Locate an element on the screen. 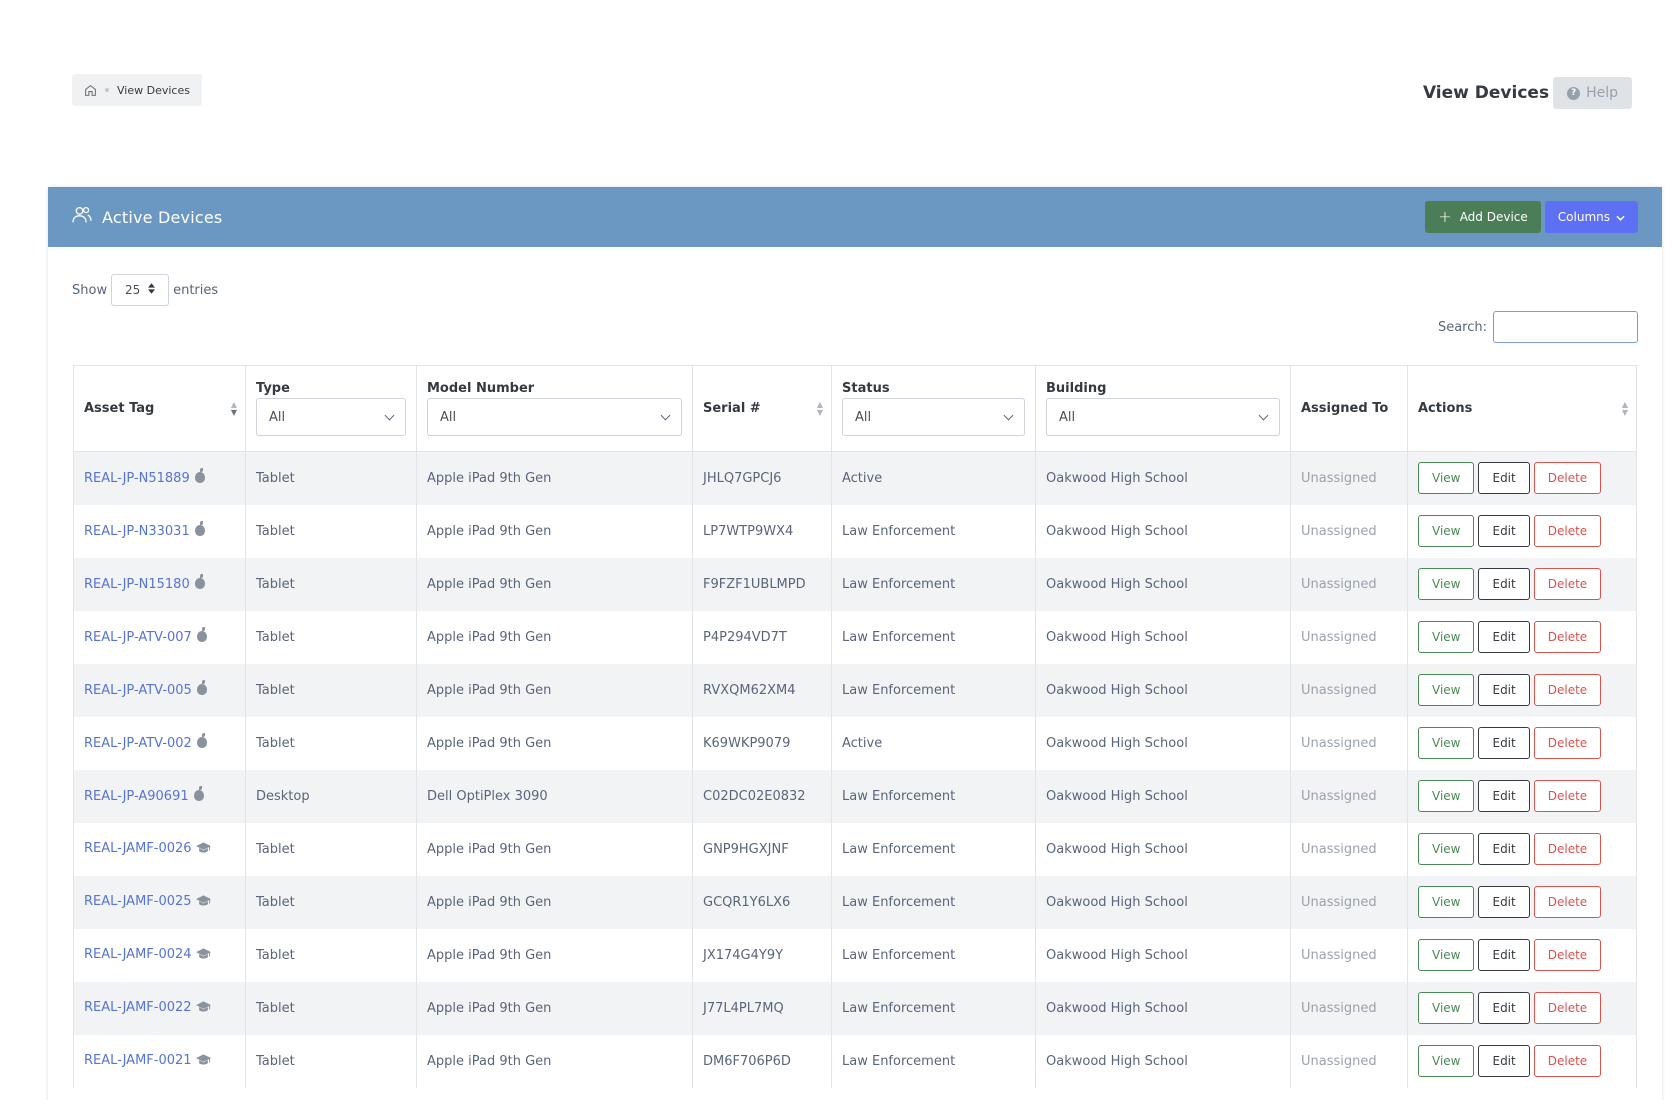 The width and height of the screenshot is (1680, 1100). asset-tag-link: REAL-JAMF-0026 is located at coordinates (138, 848).